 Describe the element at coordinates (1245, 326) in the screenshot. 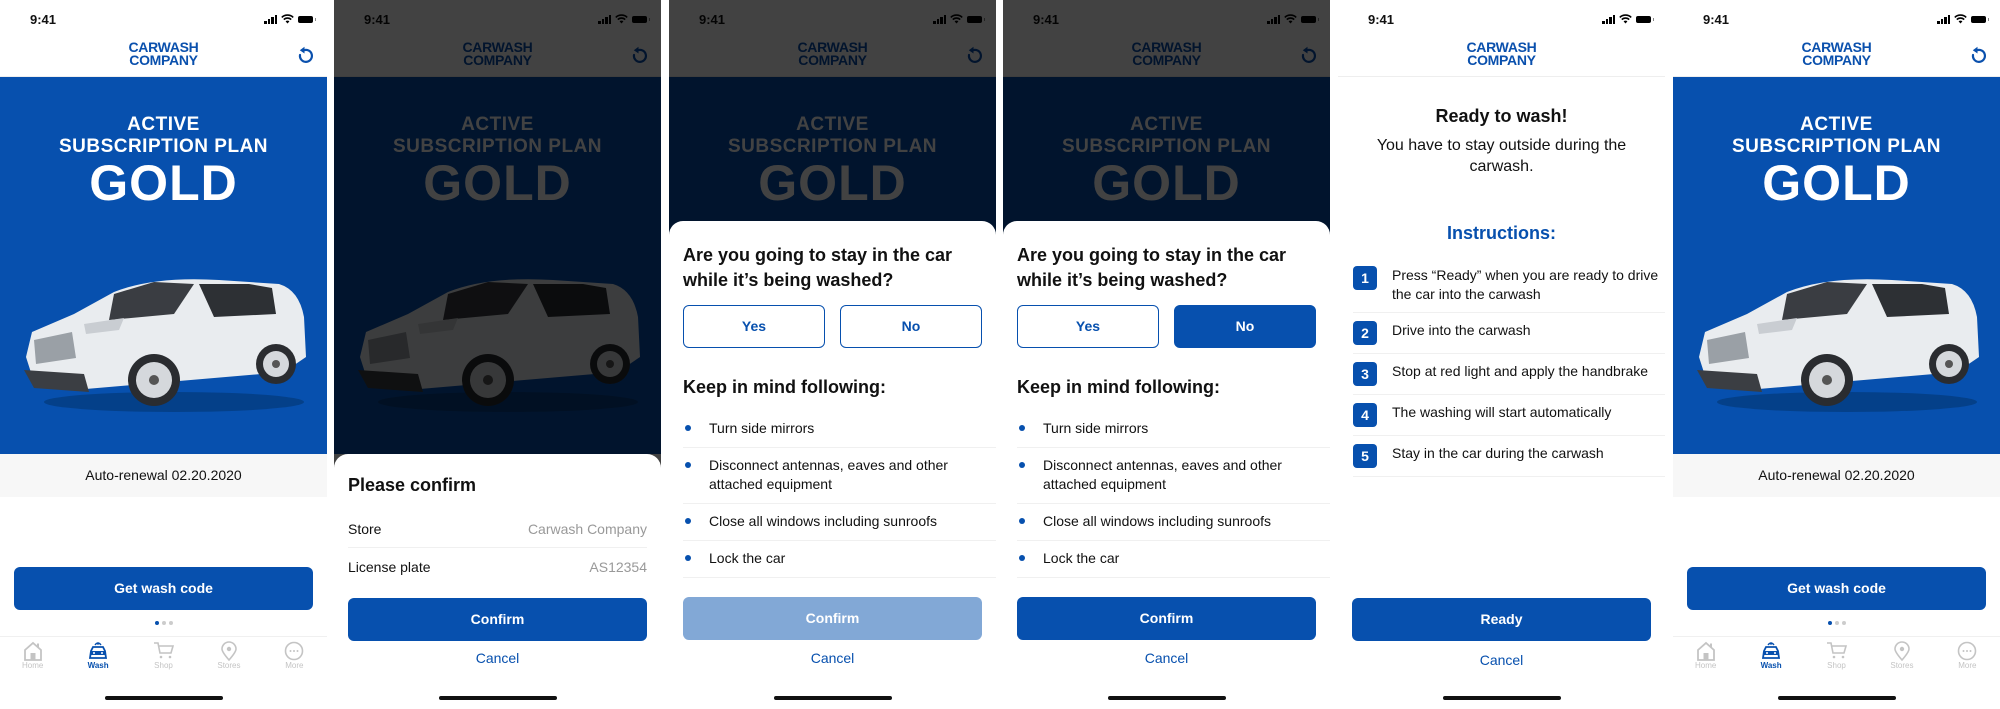

I see `no-button-selected: No` at that location.